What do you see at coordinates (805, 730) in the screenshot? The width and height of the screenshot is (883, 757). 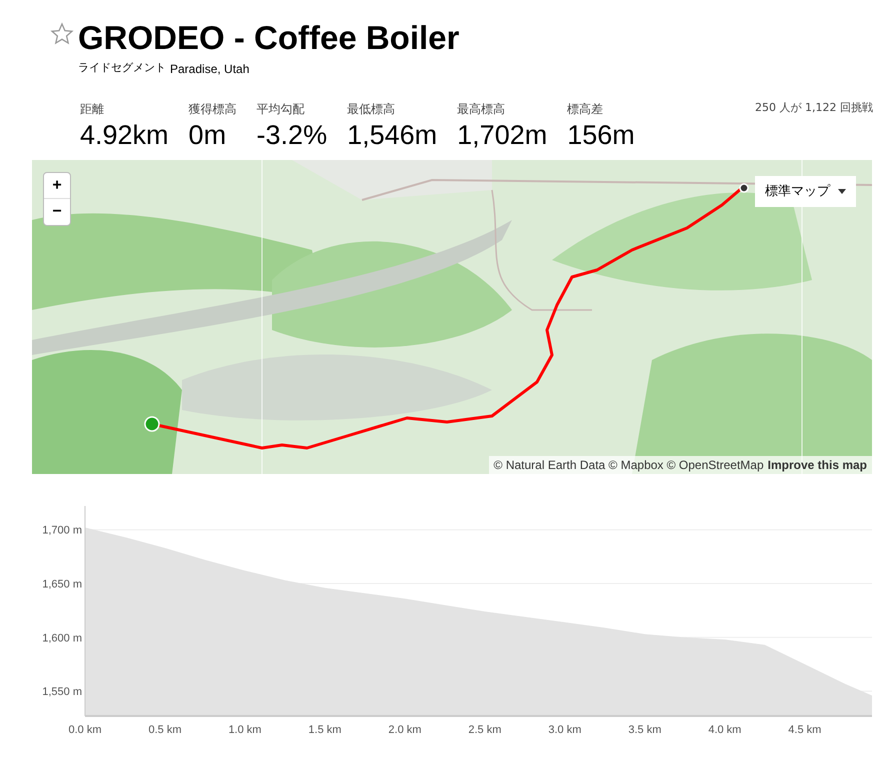 I see `x-tick-label: 4.5 km` at bounding box center [805, 730].